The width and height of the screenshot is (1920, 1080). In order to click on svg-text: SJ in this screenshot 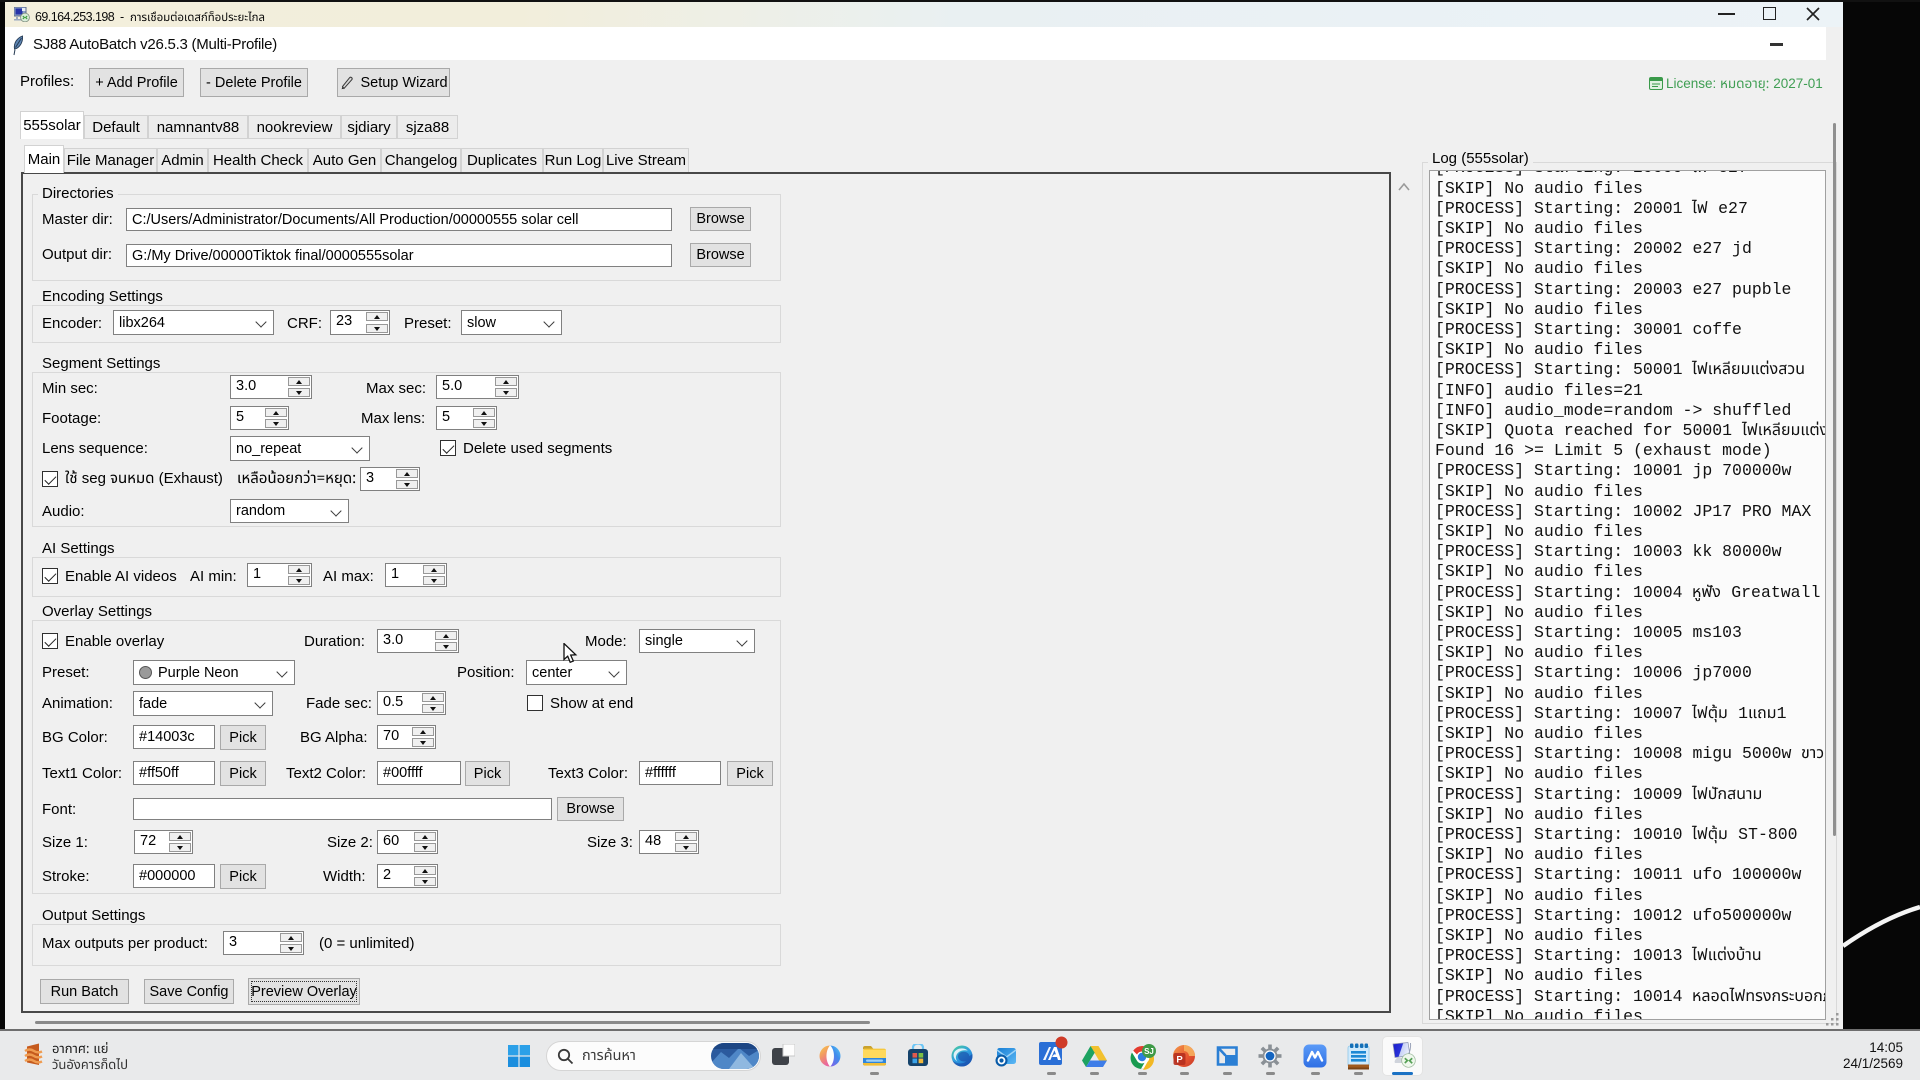, I will do `click(1149, 1051)`.